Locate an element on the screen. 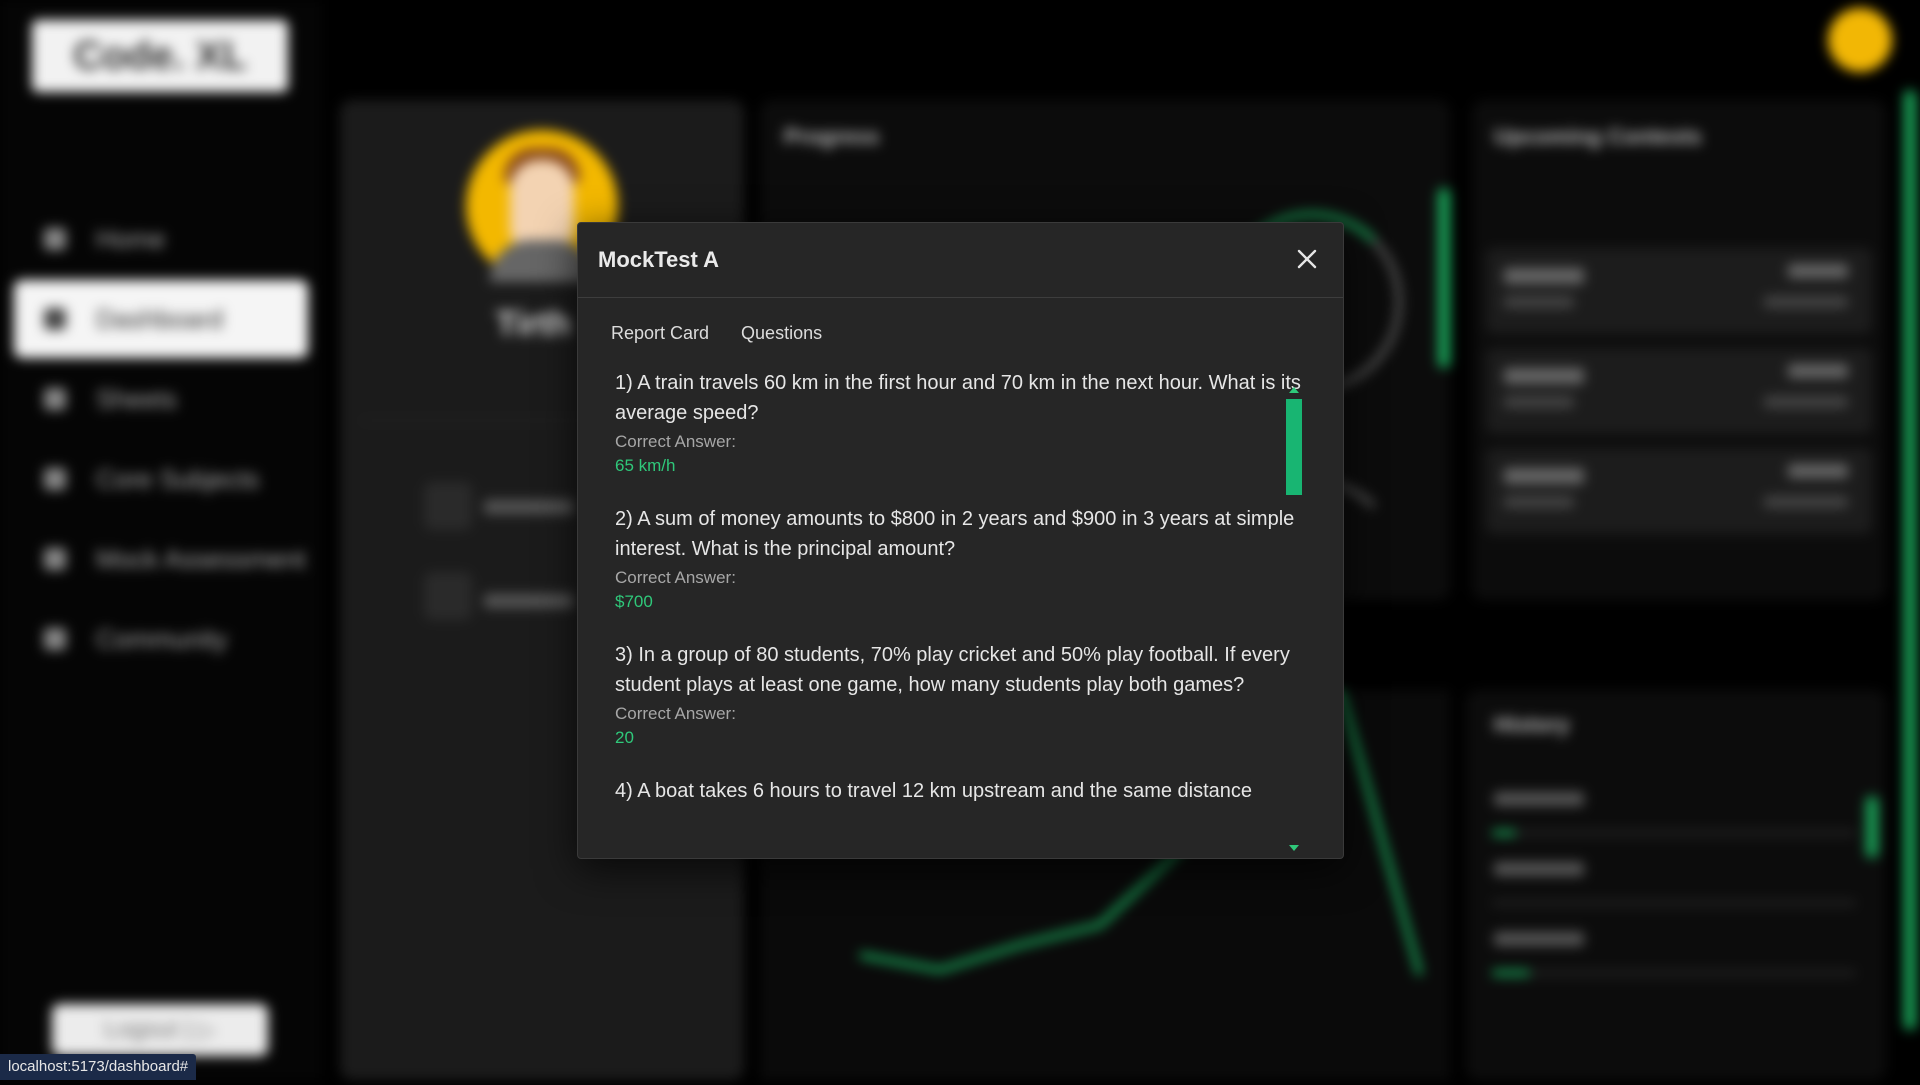 Image resolution: width=1920 pixels, height=1085 pixels. sidebar-item-label: Sheets is located at coordinates (136, 398).